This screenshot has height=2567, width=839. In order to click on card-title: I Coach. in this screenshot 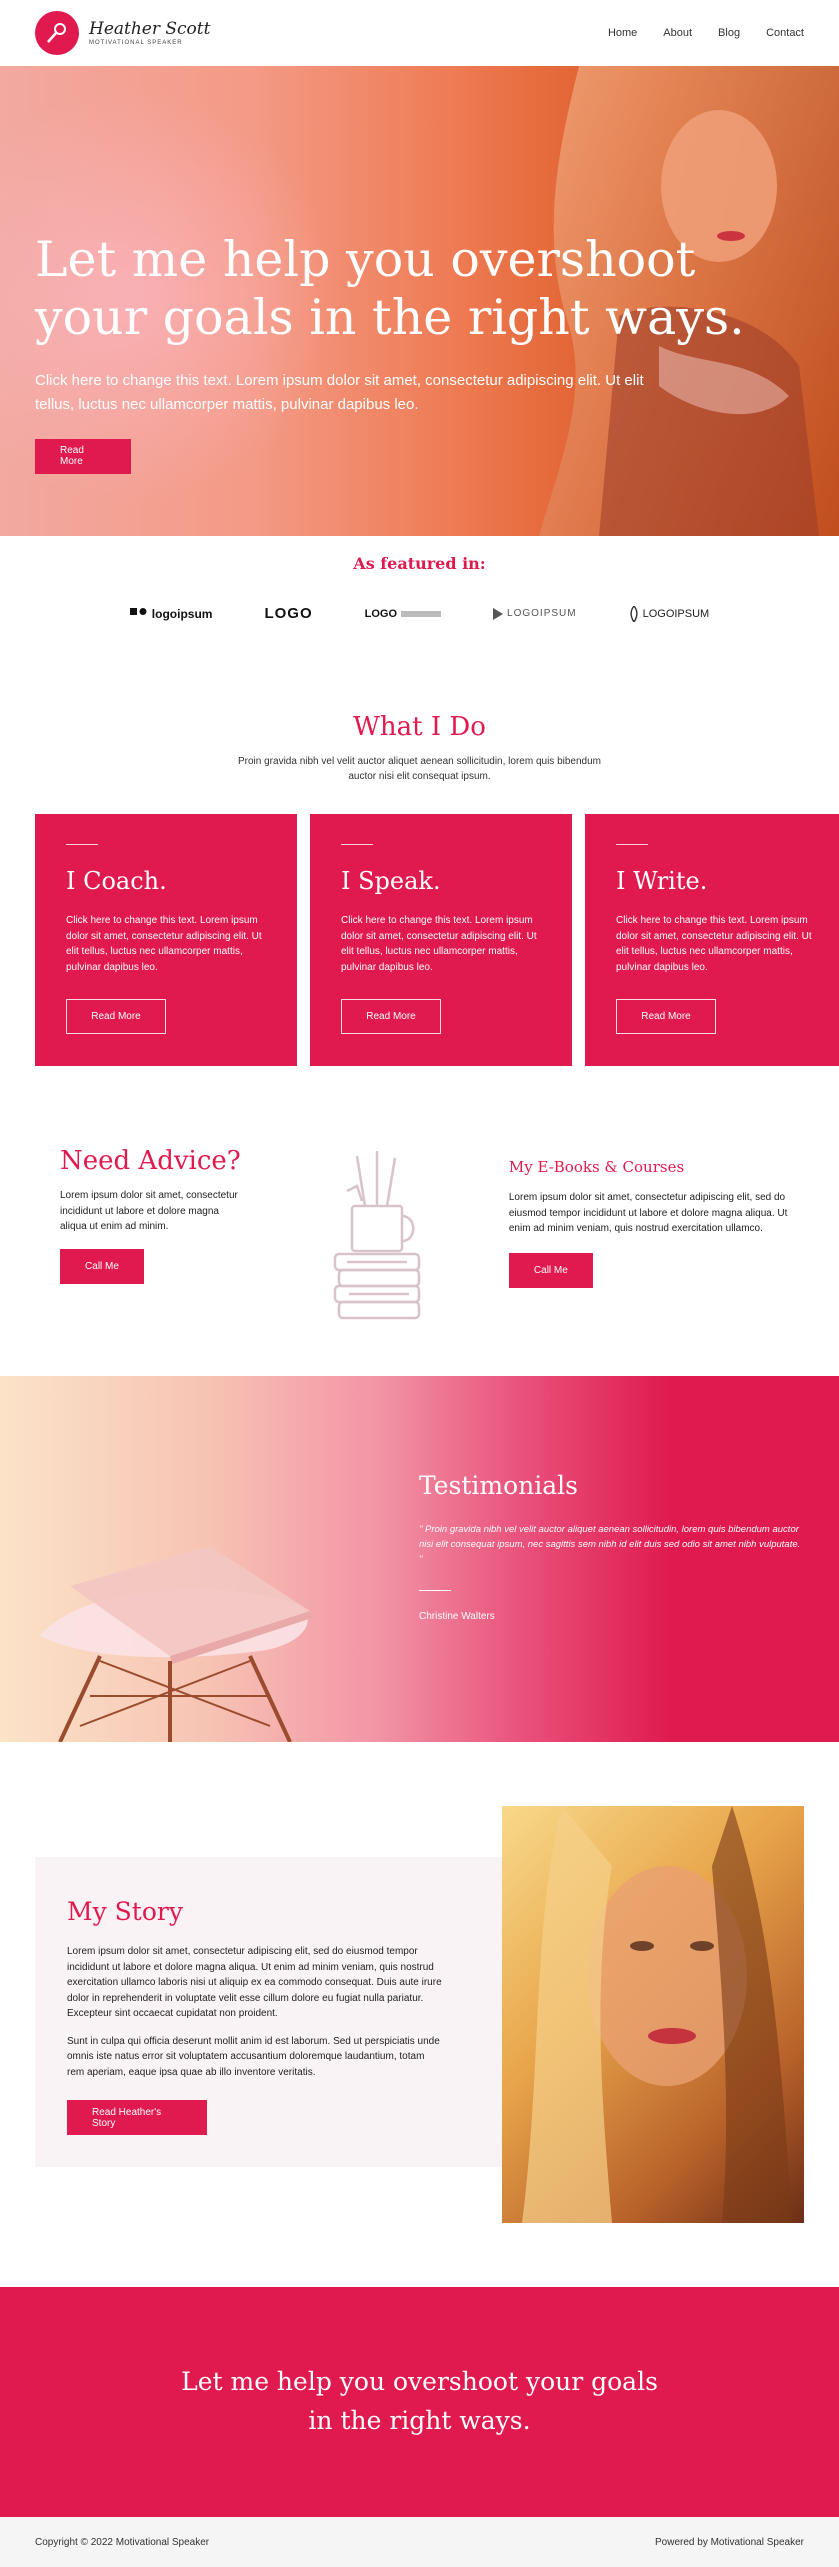, I will do `click(116, 881)`.